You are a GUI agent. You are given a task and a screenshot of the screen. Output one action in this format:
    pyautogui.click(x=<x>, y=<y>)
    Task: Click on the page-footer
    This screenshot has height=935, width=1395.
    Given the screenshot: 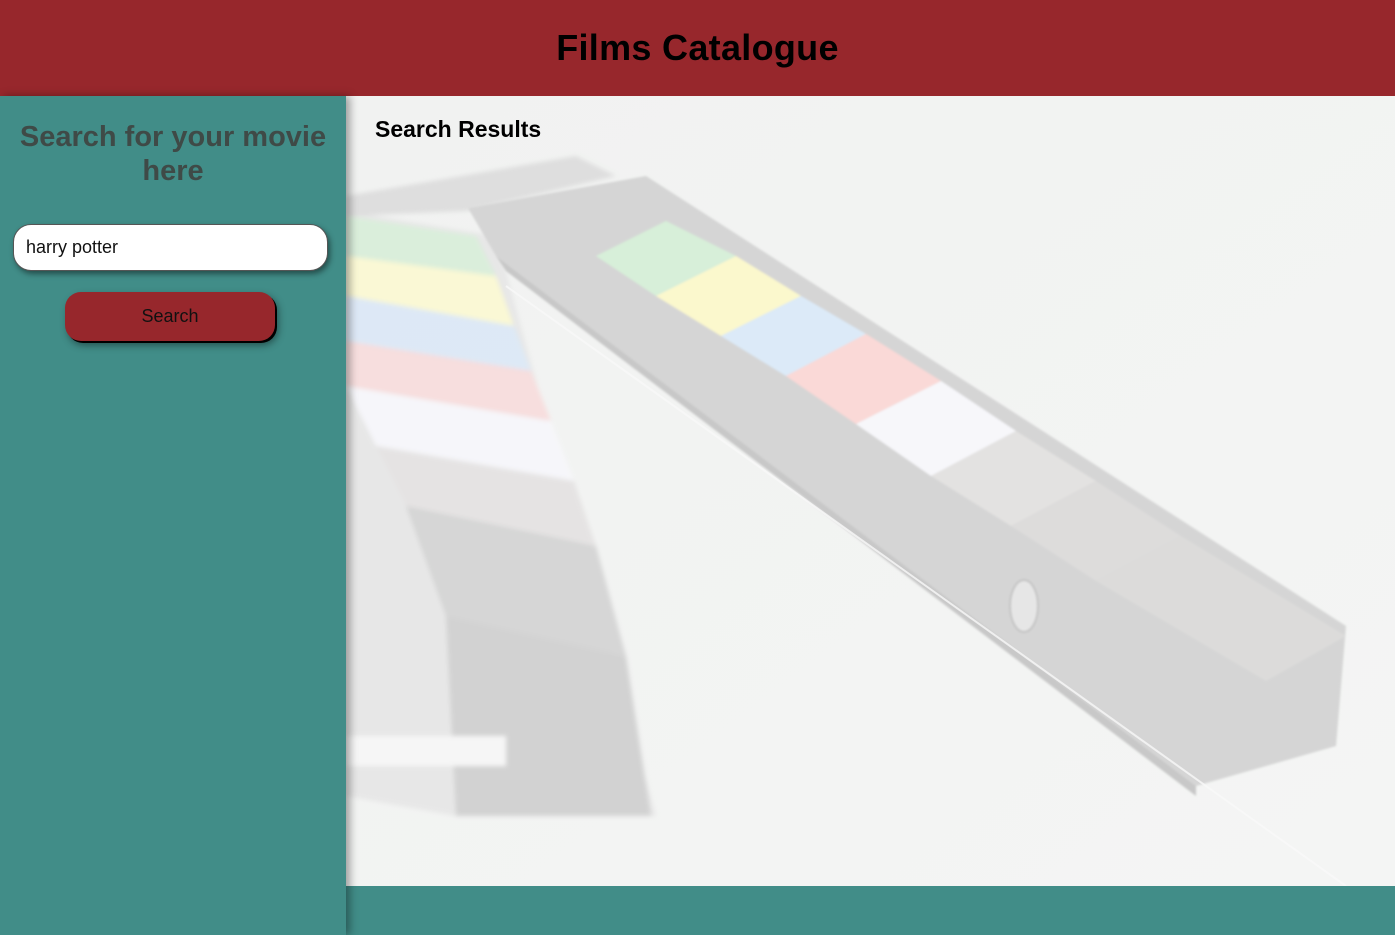 What is the action you would take?
    pyautogui.click(x=870, y=910)
    